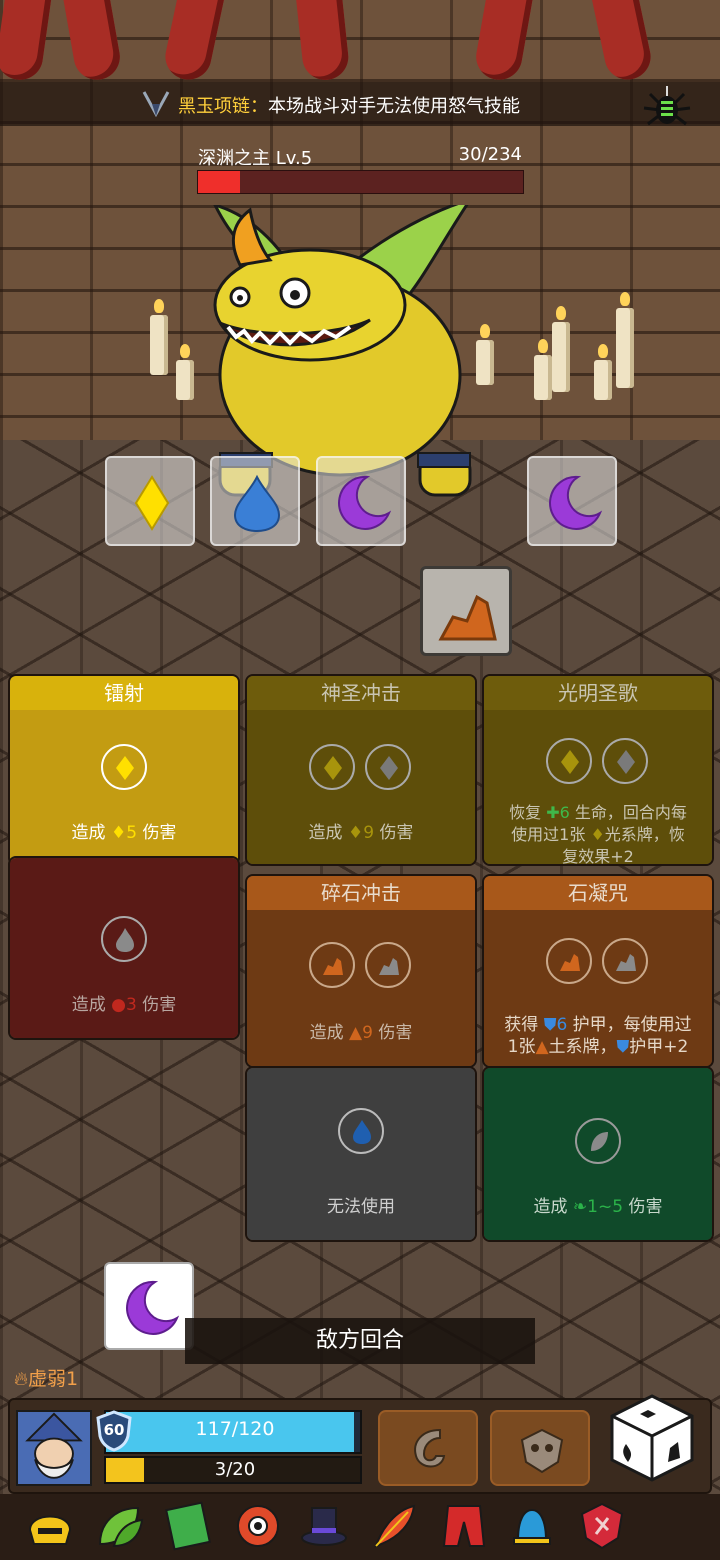  I want to click on leaves-icon, so click(120, 1526).